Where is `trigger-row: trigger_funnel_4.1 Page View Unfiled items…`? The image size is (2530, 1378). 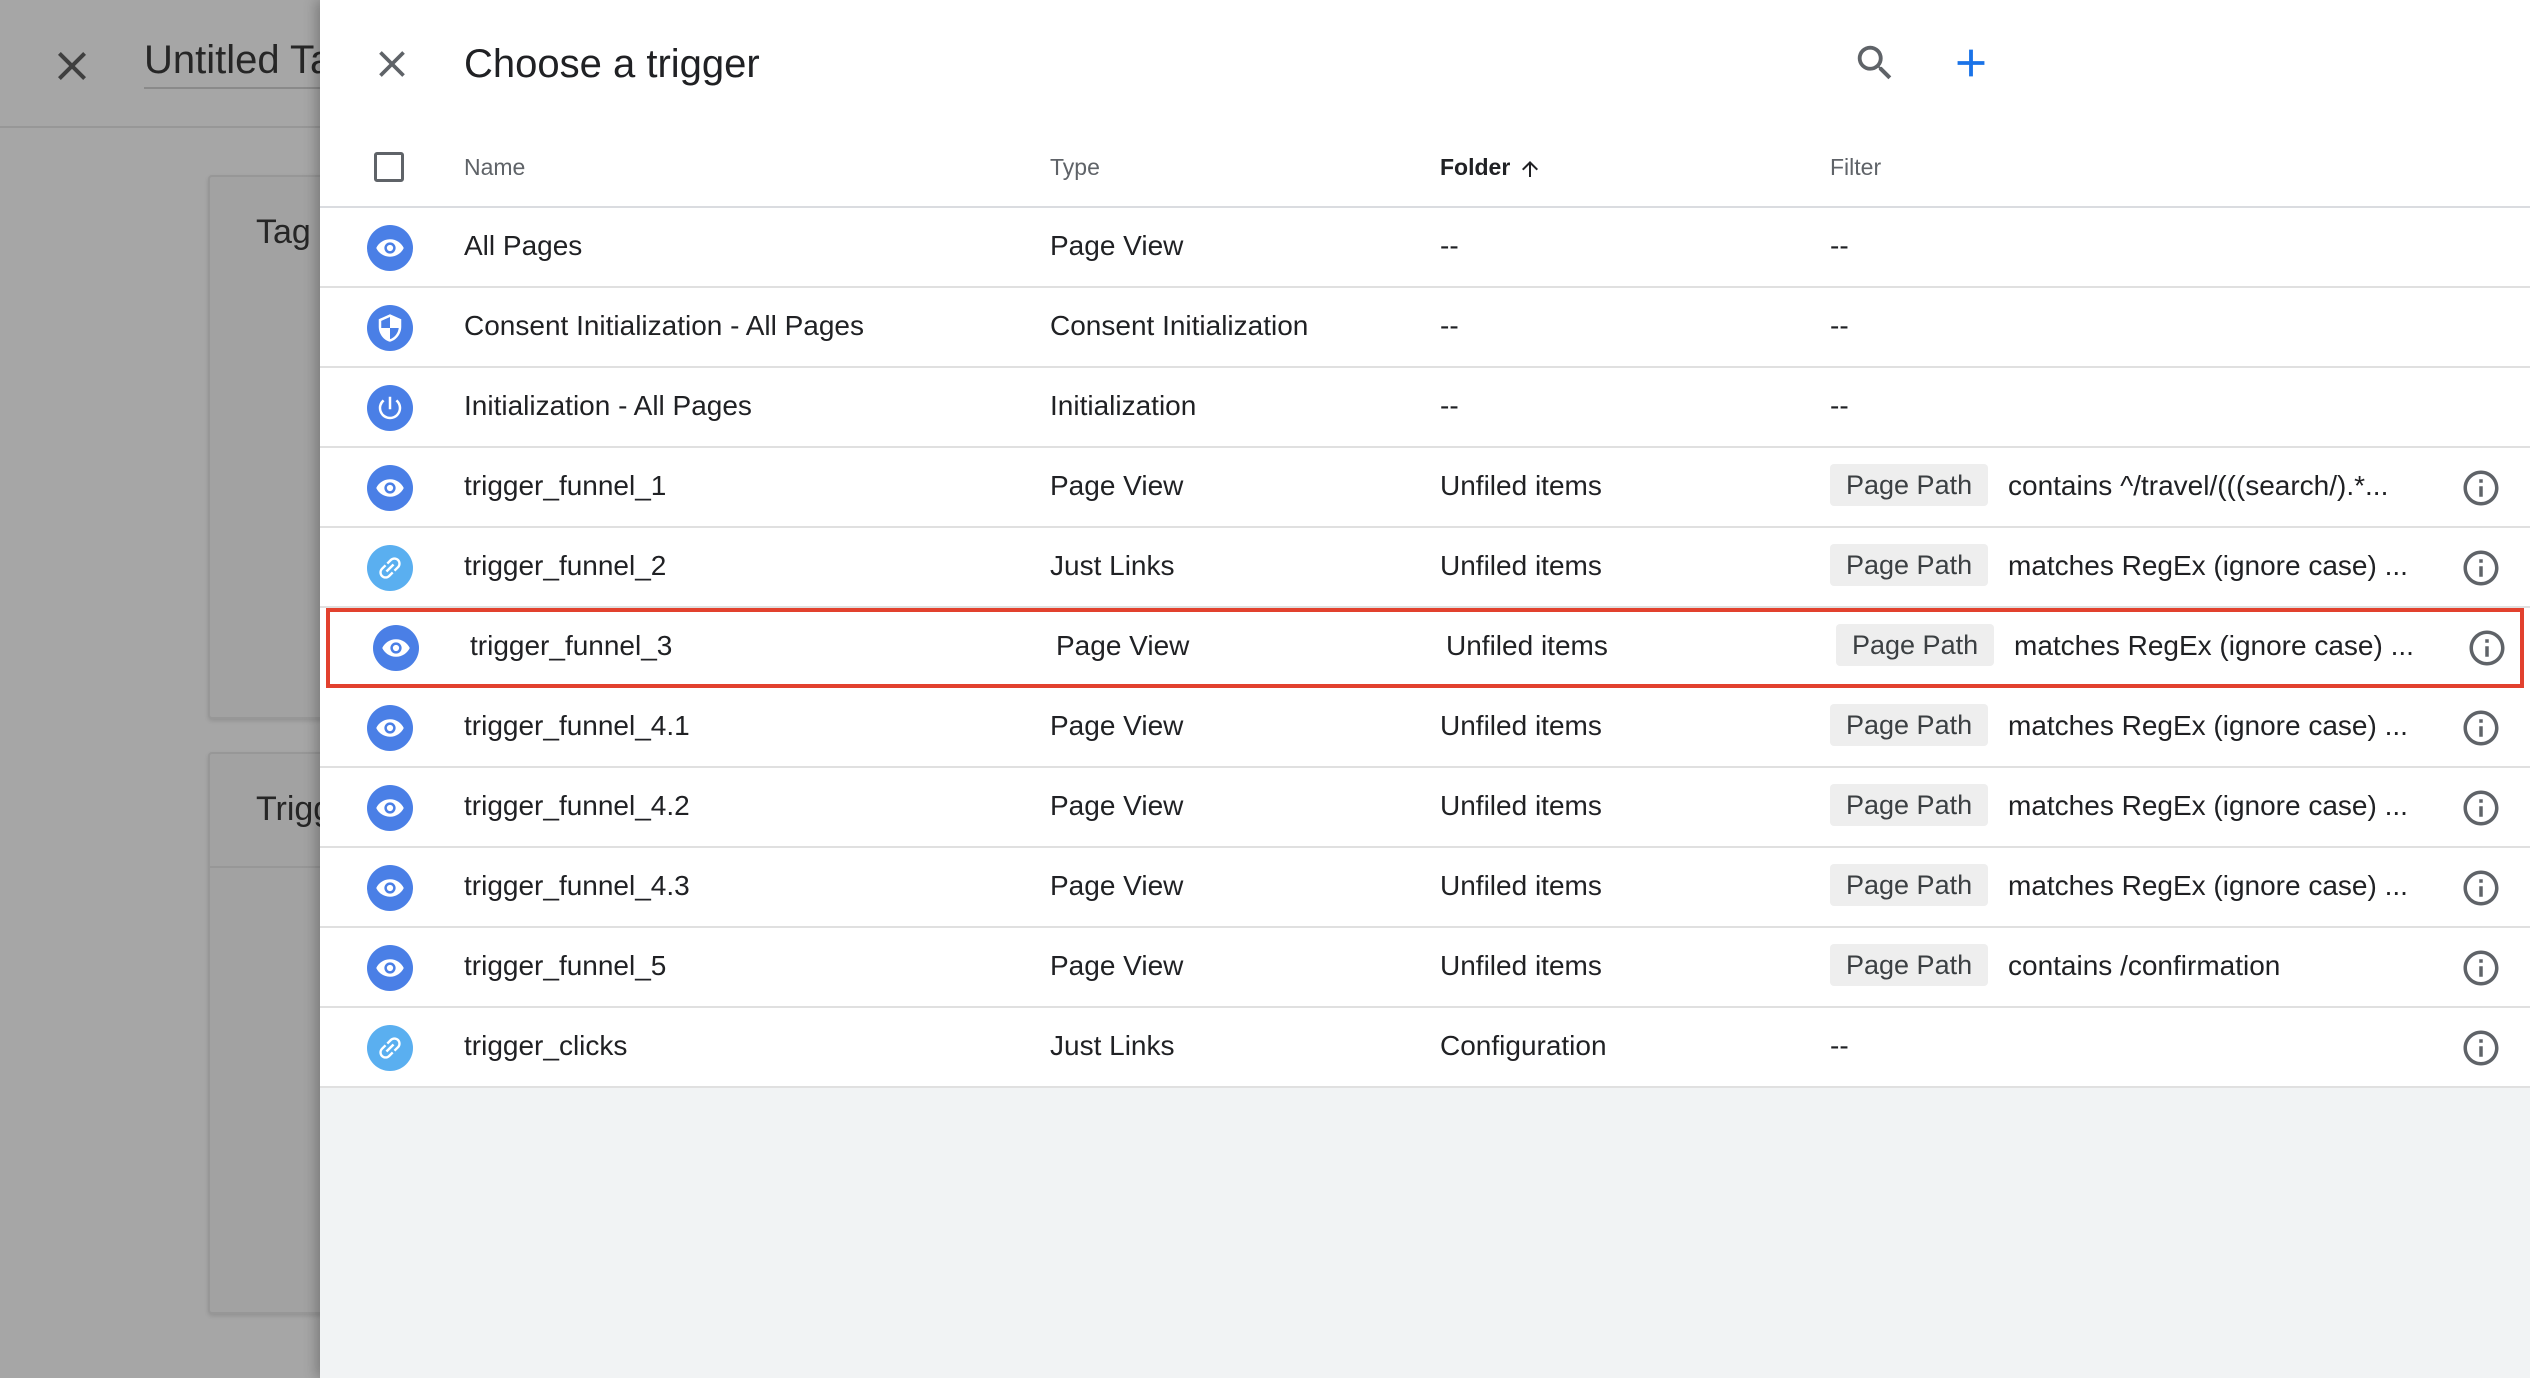 trigger-row: trigger_funnel_4.1 Page View Unfiled items… is located at coordinates (1425, 728).